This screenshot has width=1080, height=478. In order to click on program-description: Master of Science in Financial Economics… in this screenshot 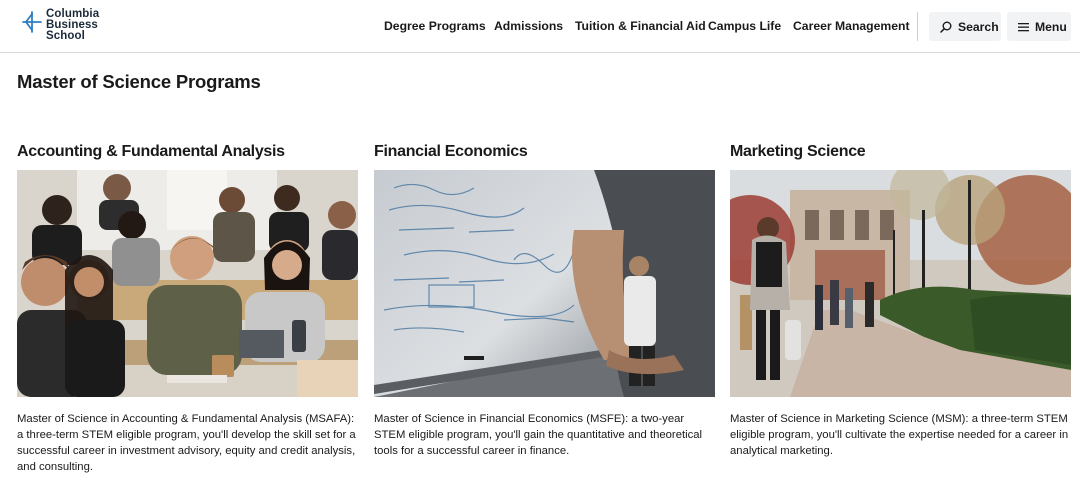, I will do `click(538, 435)`.